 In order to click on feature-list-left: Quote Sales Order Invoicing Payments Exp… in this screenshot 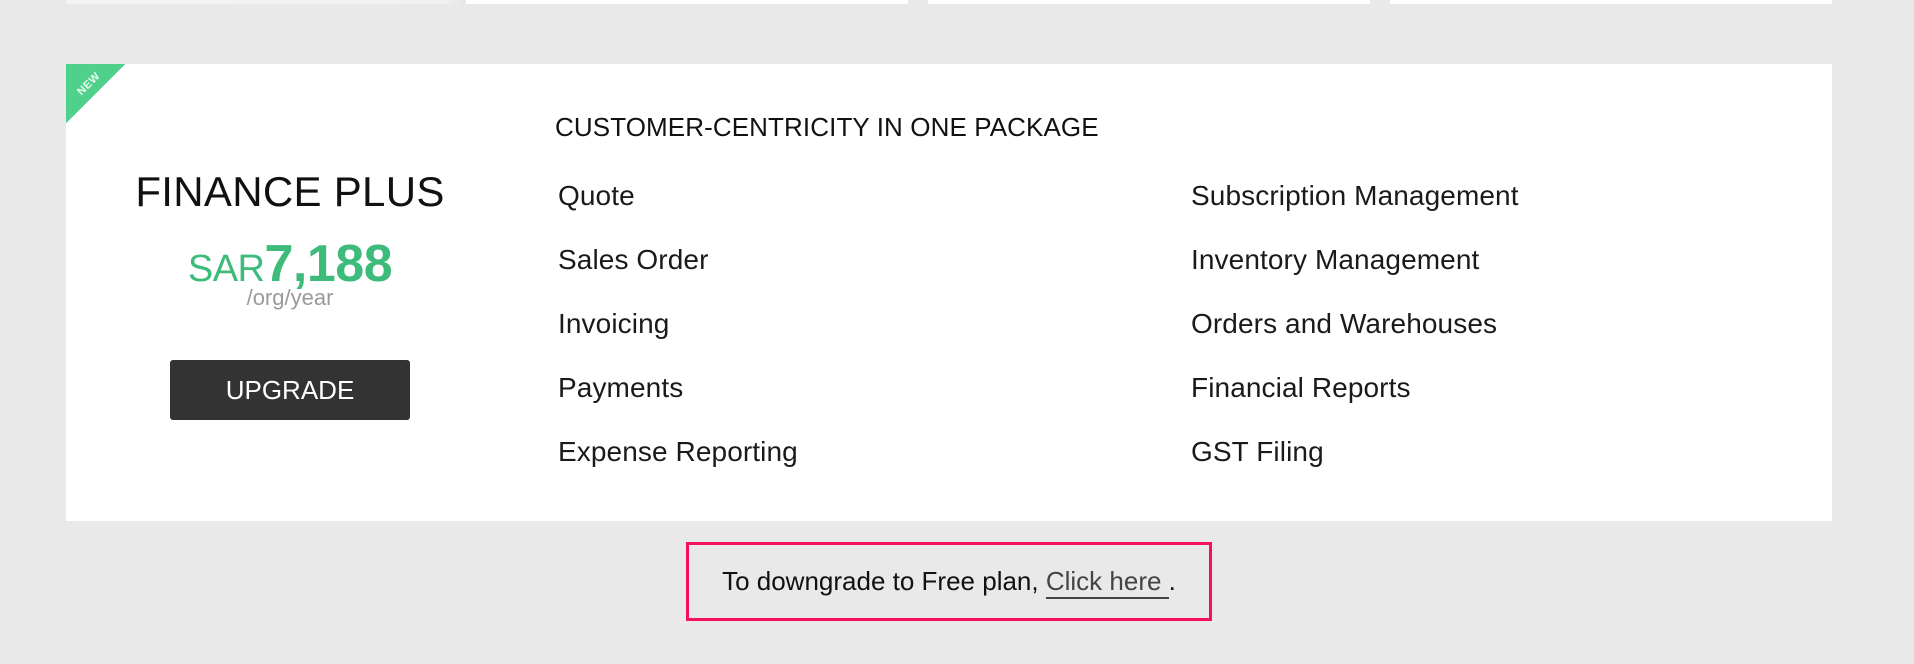, I will do `click(678, 340)`.